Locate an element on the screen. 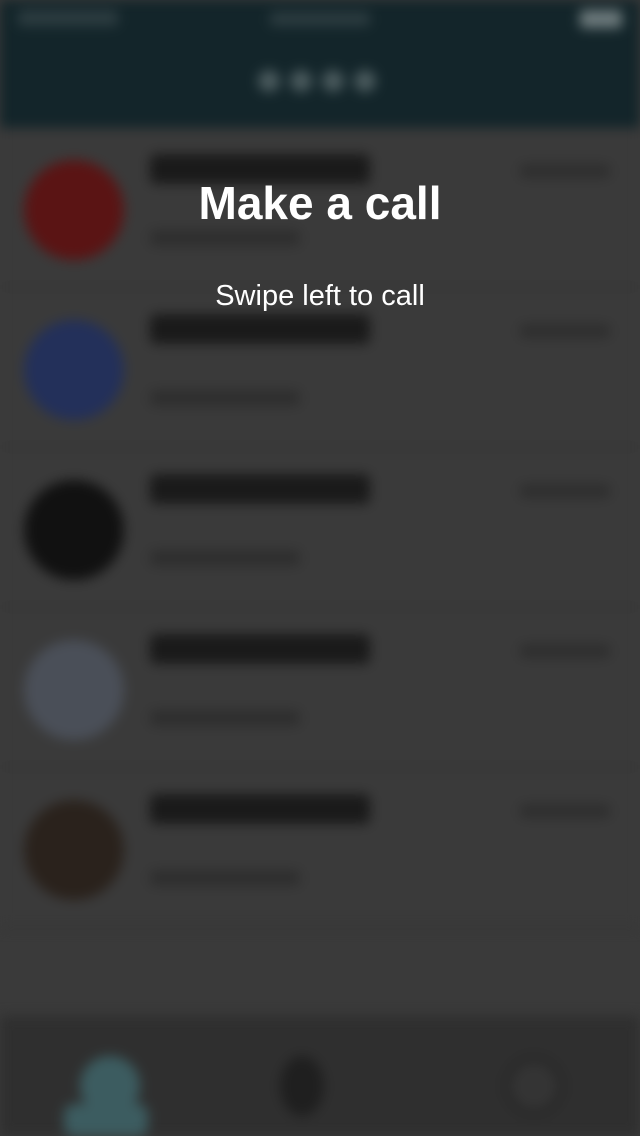 This screenshot has width=640, height=1136. overlay-subtitle: Swipe left to call is located at coordinates (320, 296).